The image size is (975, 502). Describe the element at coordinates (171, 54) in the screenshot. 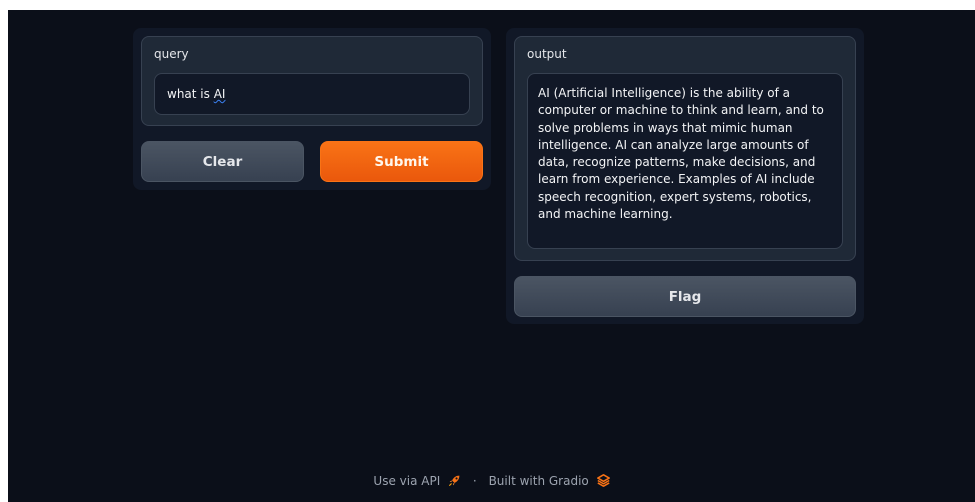

I see `query-label: query` at that location.